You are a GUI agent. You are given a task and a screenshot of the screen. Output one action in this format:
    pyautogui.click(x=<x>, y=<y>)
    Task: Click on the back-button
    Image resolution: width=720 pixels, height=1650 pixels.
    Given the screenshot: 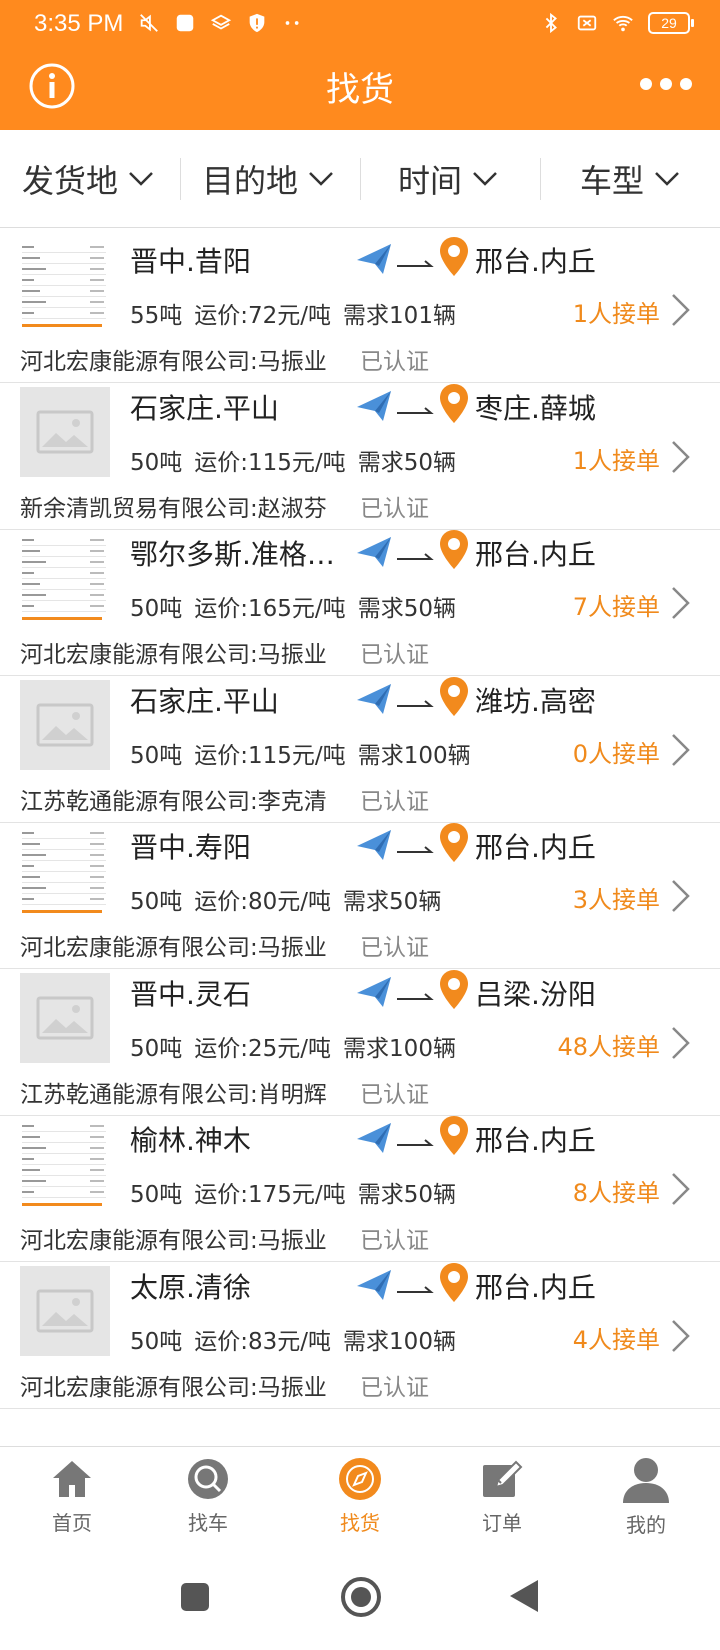 What is the action you would take?
    pyautogui.click(x=524, y=1596)
    